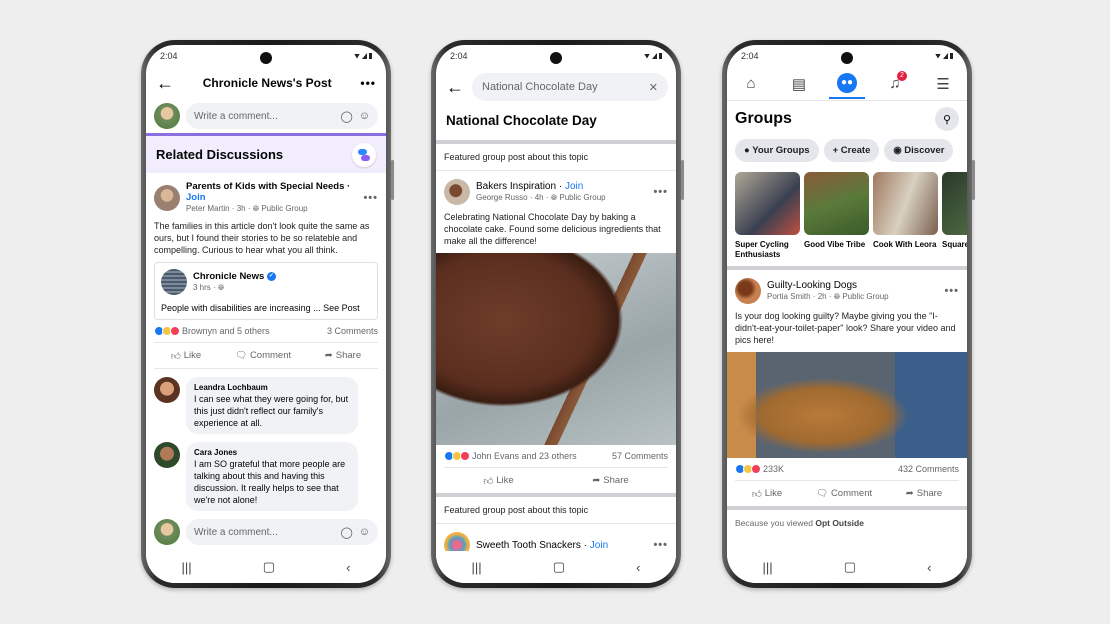 The image size is (1110, 624). I want to click on reactions-summary: Brownyn and 5 others, so click(226, 331).